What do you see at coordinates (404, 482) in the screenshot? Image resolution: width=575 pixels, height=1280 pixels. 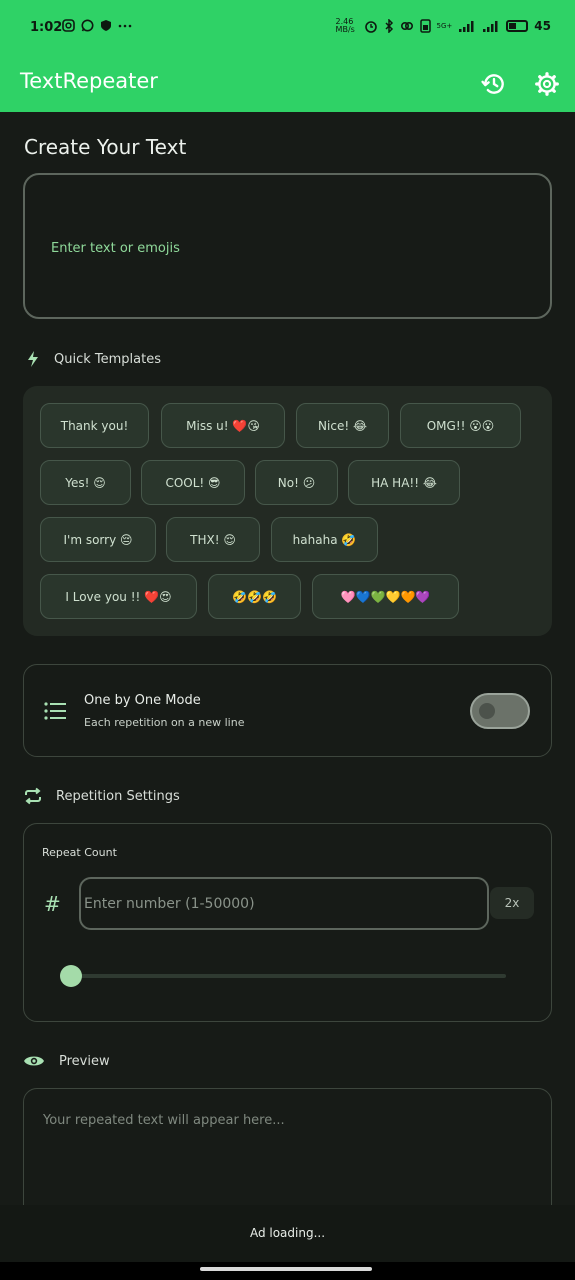 I see `template-chip: HA HA!! 😂` at bounding box center [404, 482].